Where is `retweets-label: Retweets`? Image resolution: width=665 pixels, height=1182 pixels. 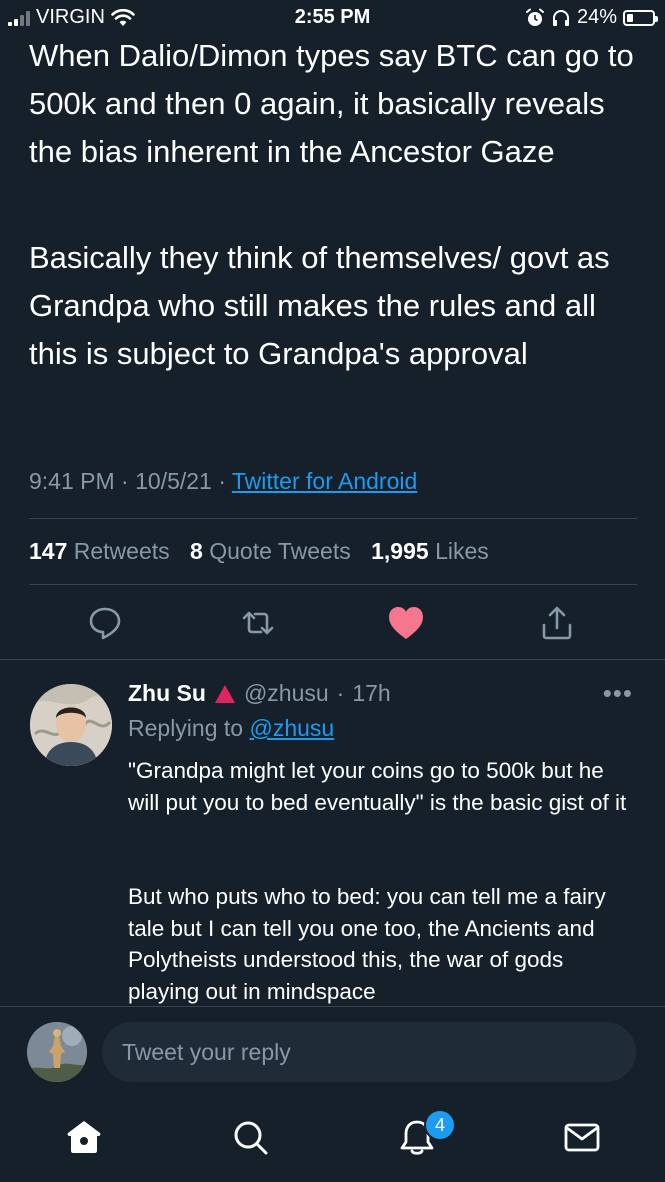
retweets-label: Retweets is located at coordinates (121, 551).